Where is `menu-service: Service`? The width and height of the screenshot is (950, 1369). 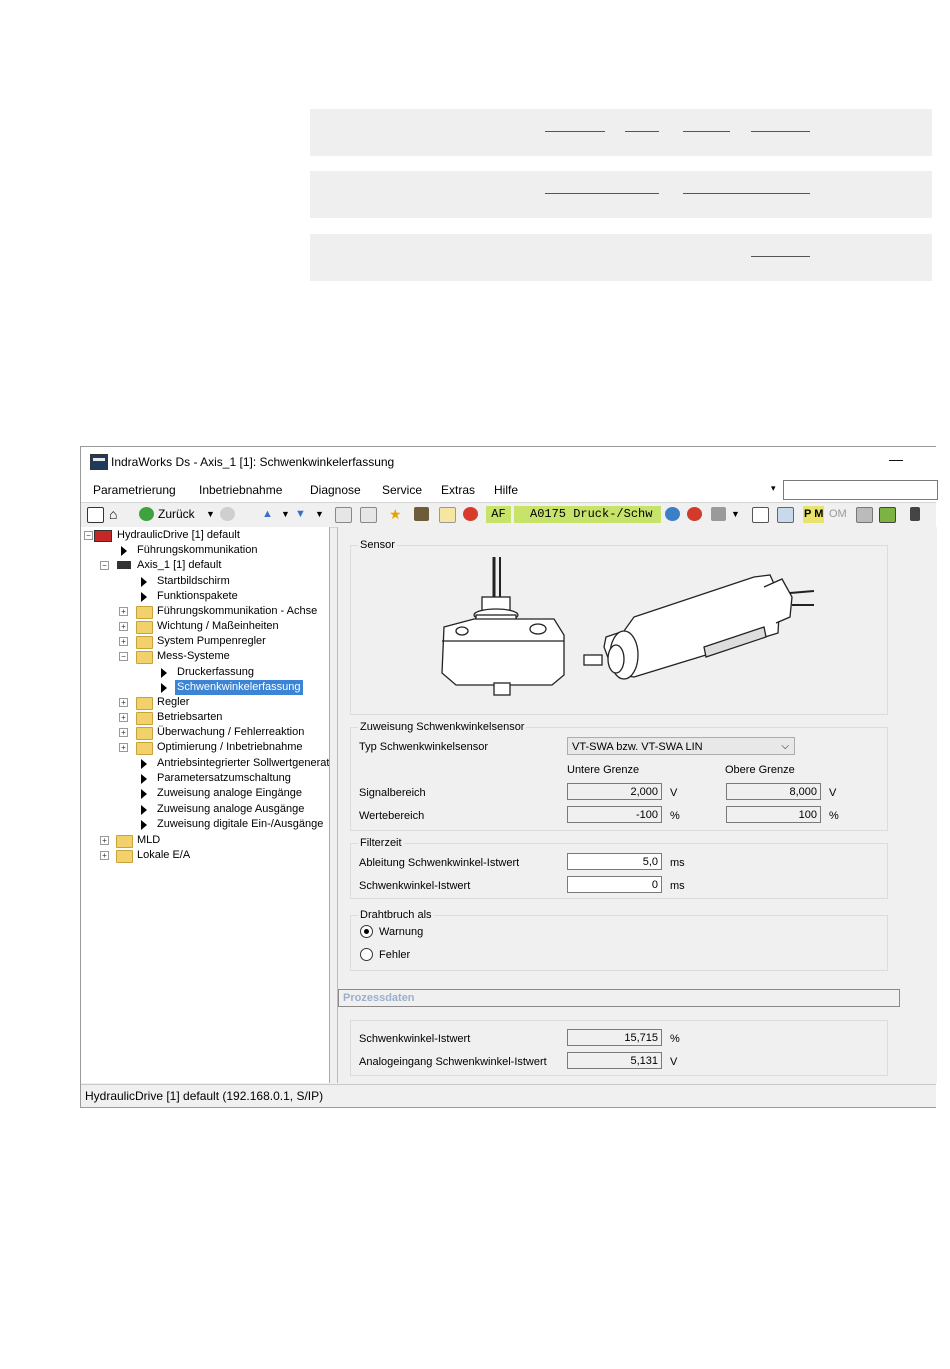 menu-service: Service is located at coordinates (402, 490).